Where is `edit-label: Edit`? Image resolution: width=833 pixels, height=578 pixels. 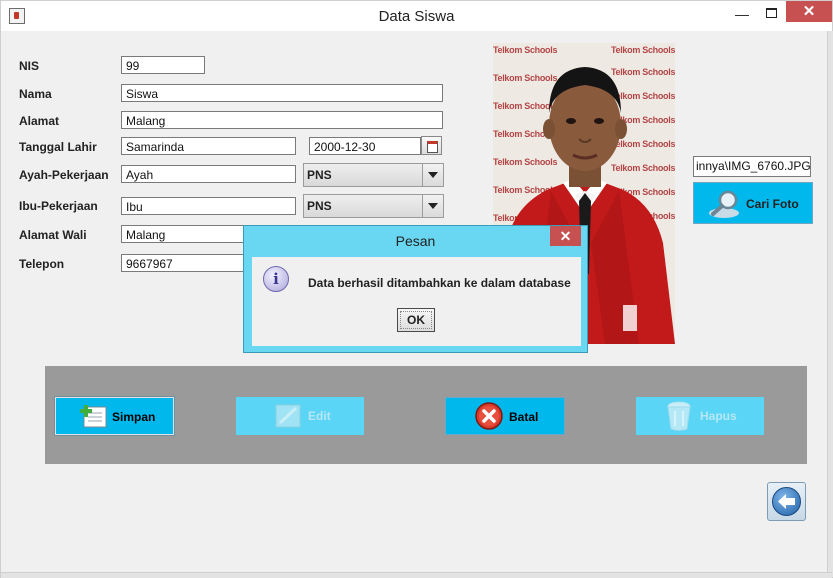 edit-label: Edit is located at coordinates (319, 416).